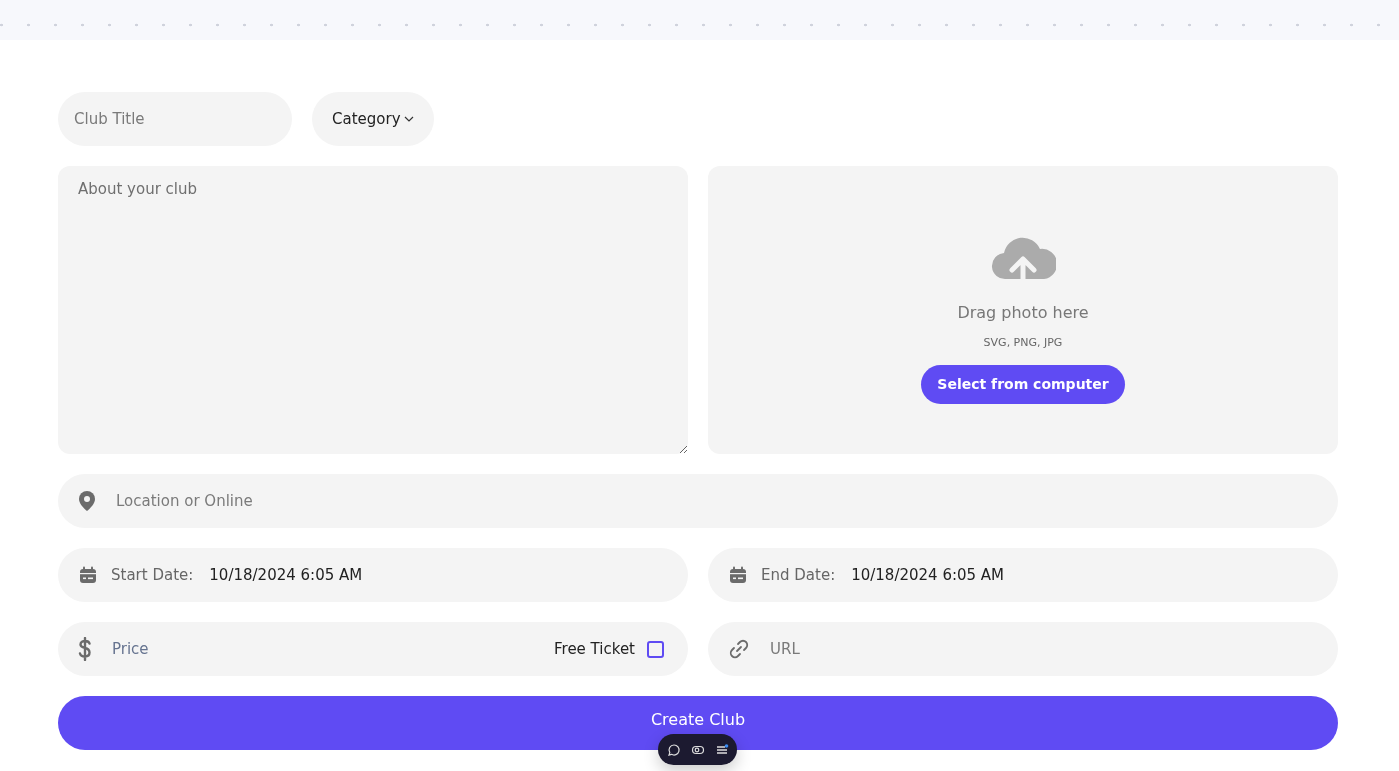 This screenshot has height=771, width=1399. Describe the element at coordinates (1043, 649) in the screenshot. I see `url-input: URL` at that location.